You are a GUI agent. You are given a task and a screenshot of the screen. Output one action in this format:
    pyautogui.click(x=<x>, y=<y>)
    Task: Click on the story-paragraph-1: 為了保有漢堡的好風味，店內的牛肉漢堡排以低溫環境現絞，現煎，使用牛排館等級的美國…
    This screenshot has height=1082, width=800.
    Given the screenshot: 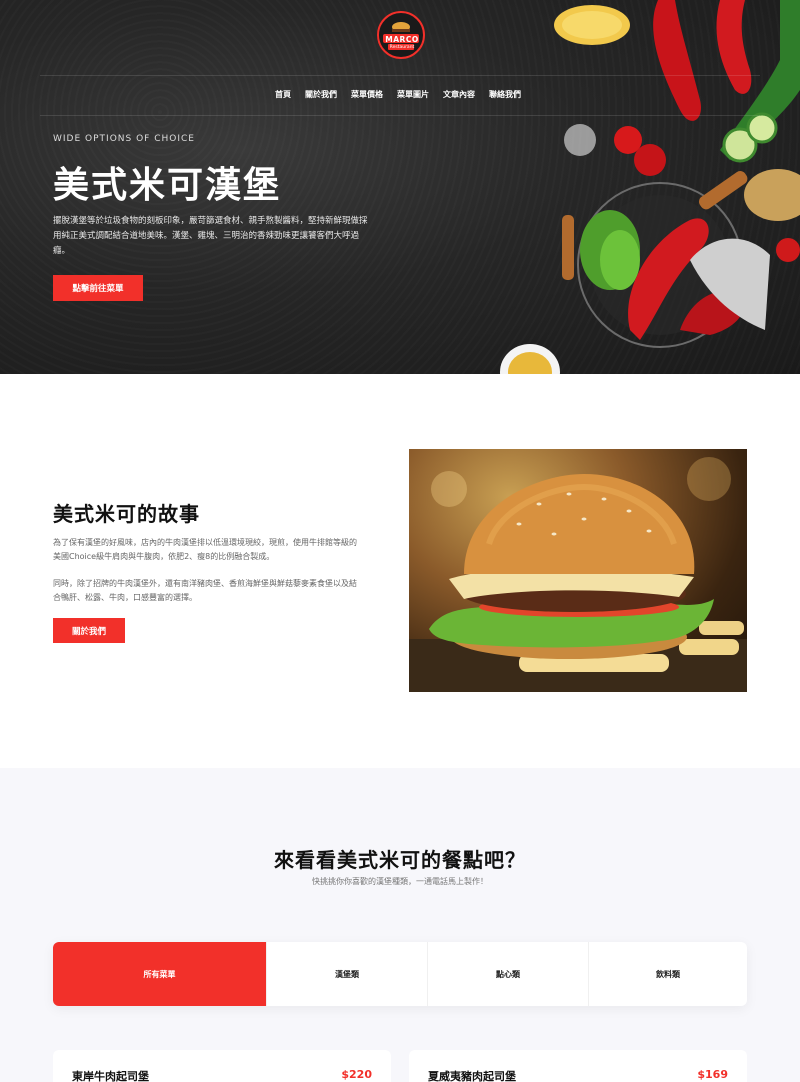 What is the action you would take?
    pyautogui.click(x=205, y=549)
    